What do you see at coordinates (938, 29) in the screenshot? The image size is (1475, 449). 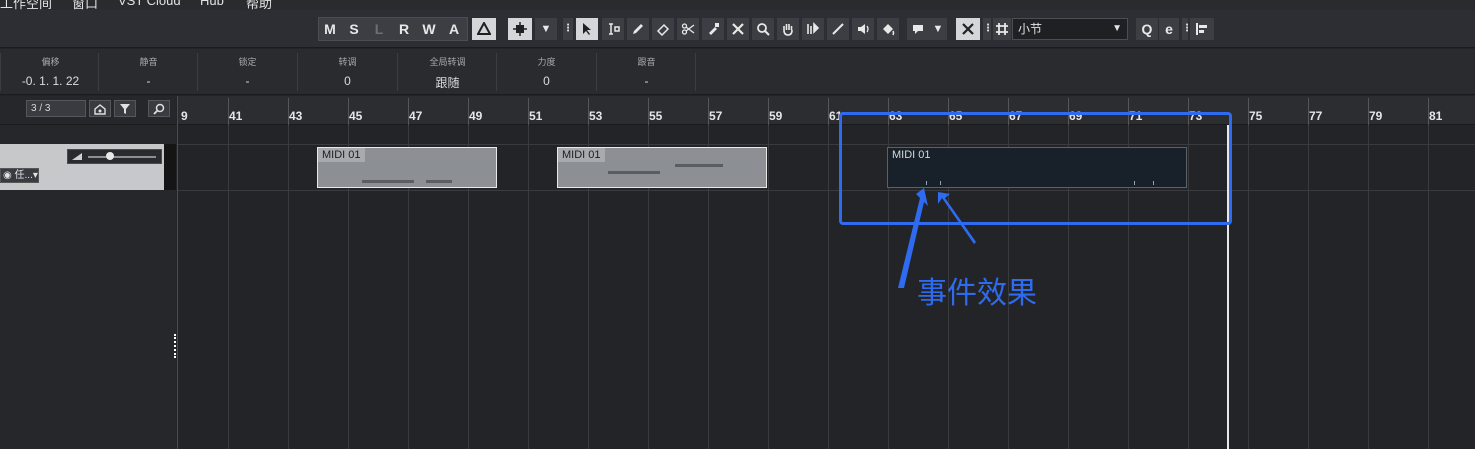 I see `nudge-dropdown: ▼` at bounding box center [938, 29].